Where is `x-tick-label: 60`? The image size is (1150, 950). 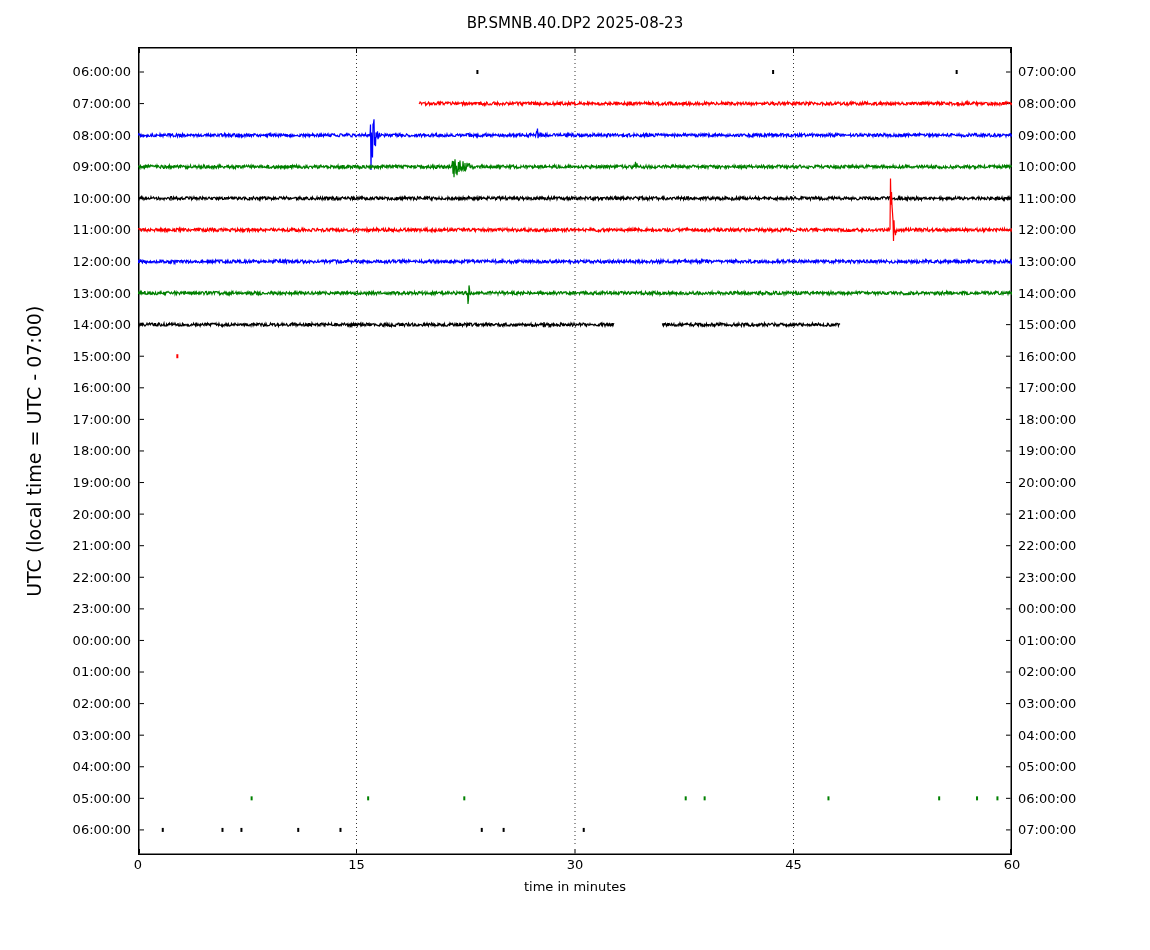 x-tick-label: 60 is located at coordinates (1012, 864).